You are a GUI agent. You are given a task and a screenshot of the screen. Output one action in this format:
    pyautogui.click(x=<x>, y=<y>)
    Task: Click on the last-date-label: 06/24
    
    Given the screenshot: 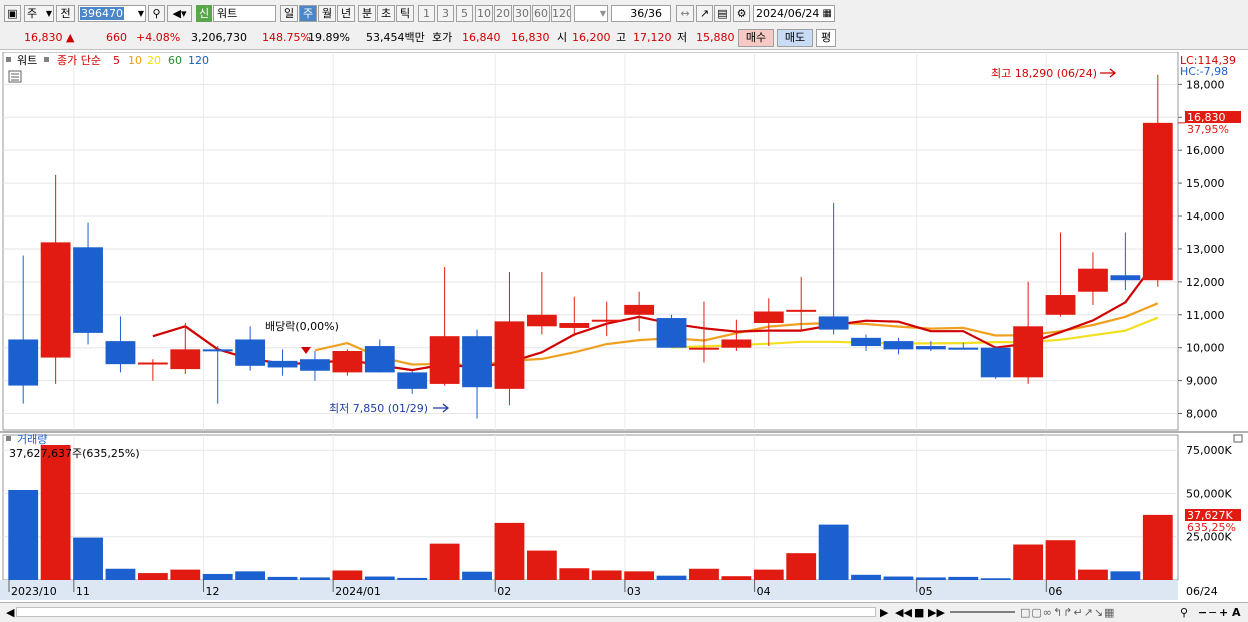 What is the action you would take?
    pyautogui.click(x=1202, y=591)
    